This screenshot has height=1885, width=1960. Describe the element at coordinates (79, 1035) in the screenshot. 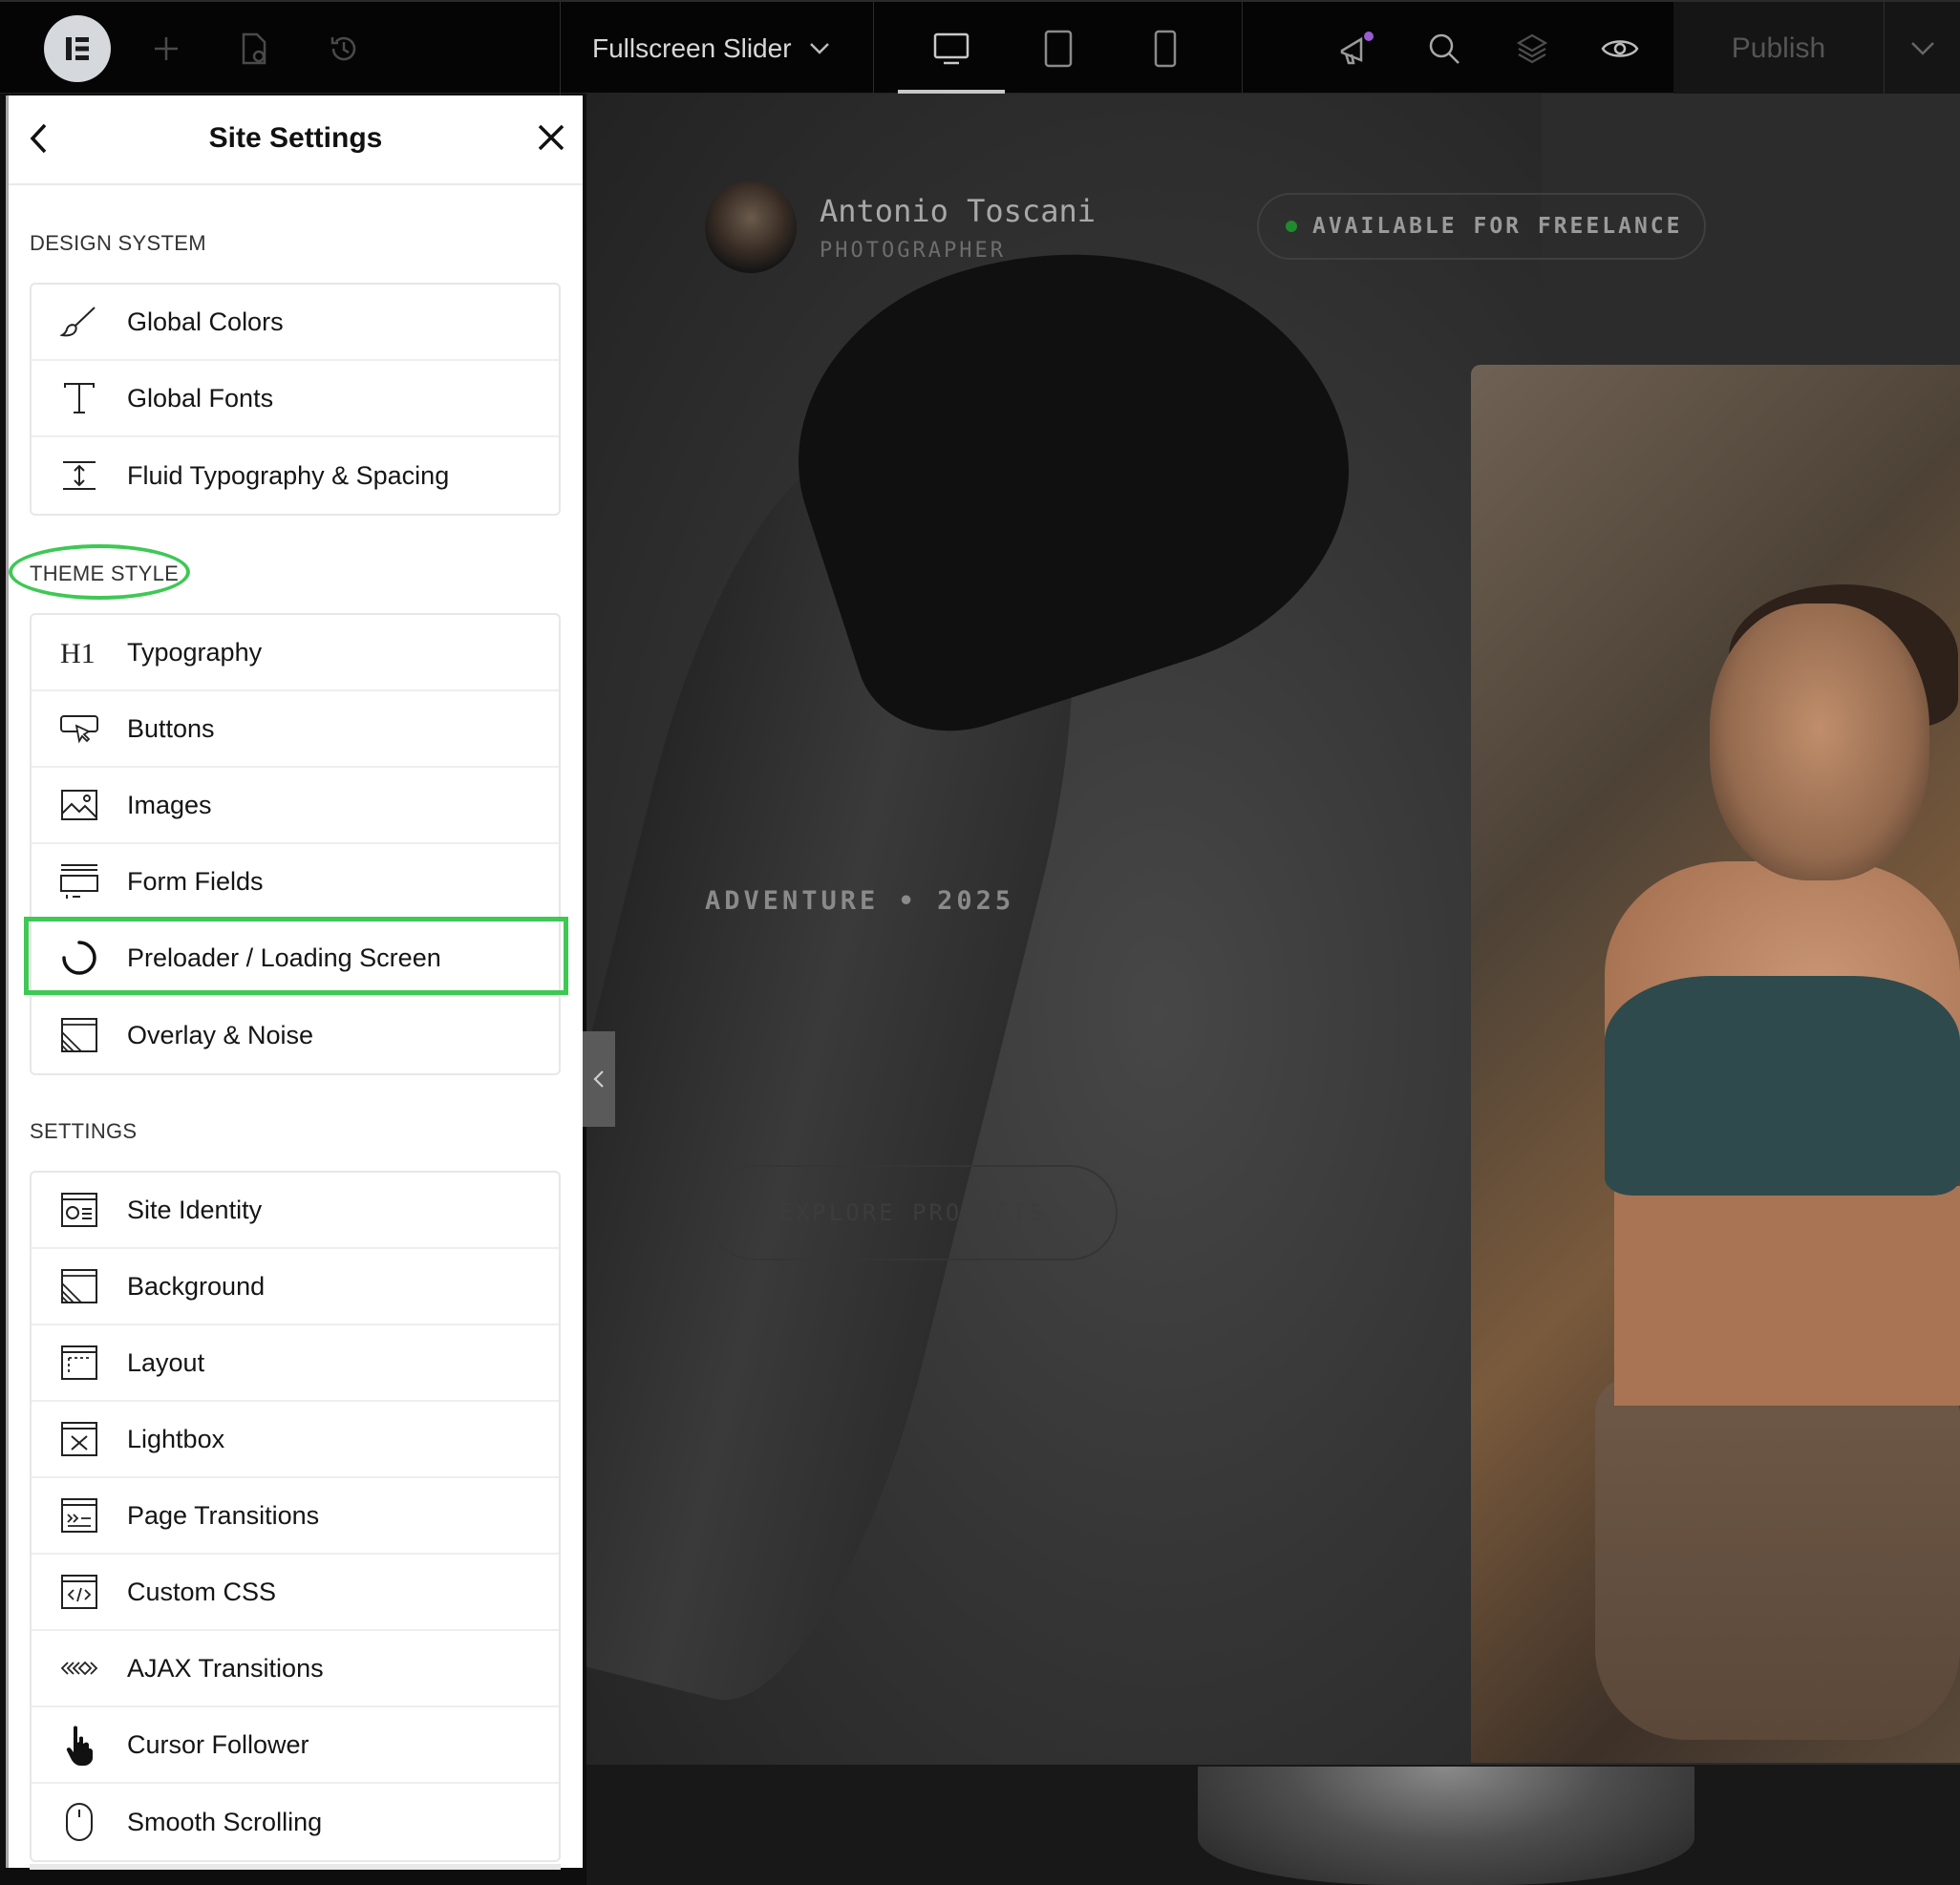

I see `overlay-icon` at that location.